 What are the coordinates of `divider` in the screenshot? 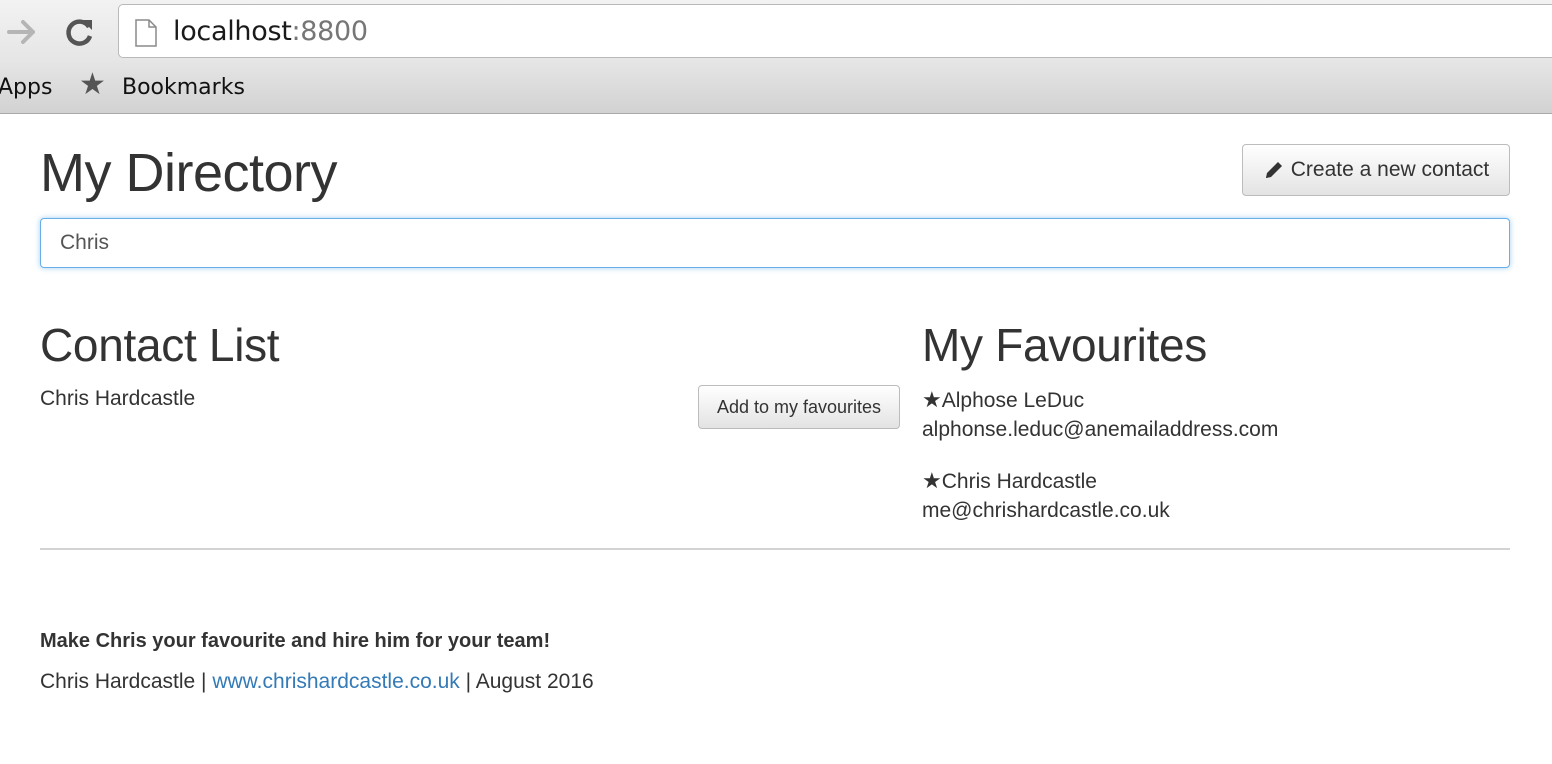 It's located at (775, 549).